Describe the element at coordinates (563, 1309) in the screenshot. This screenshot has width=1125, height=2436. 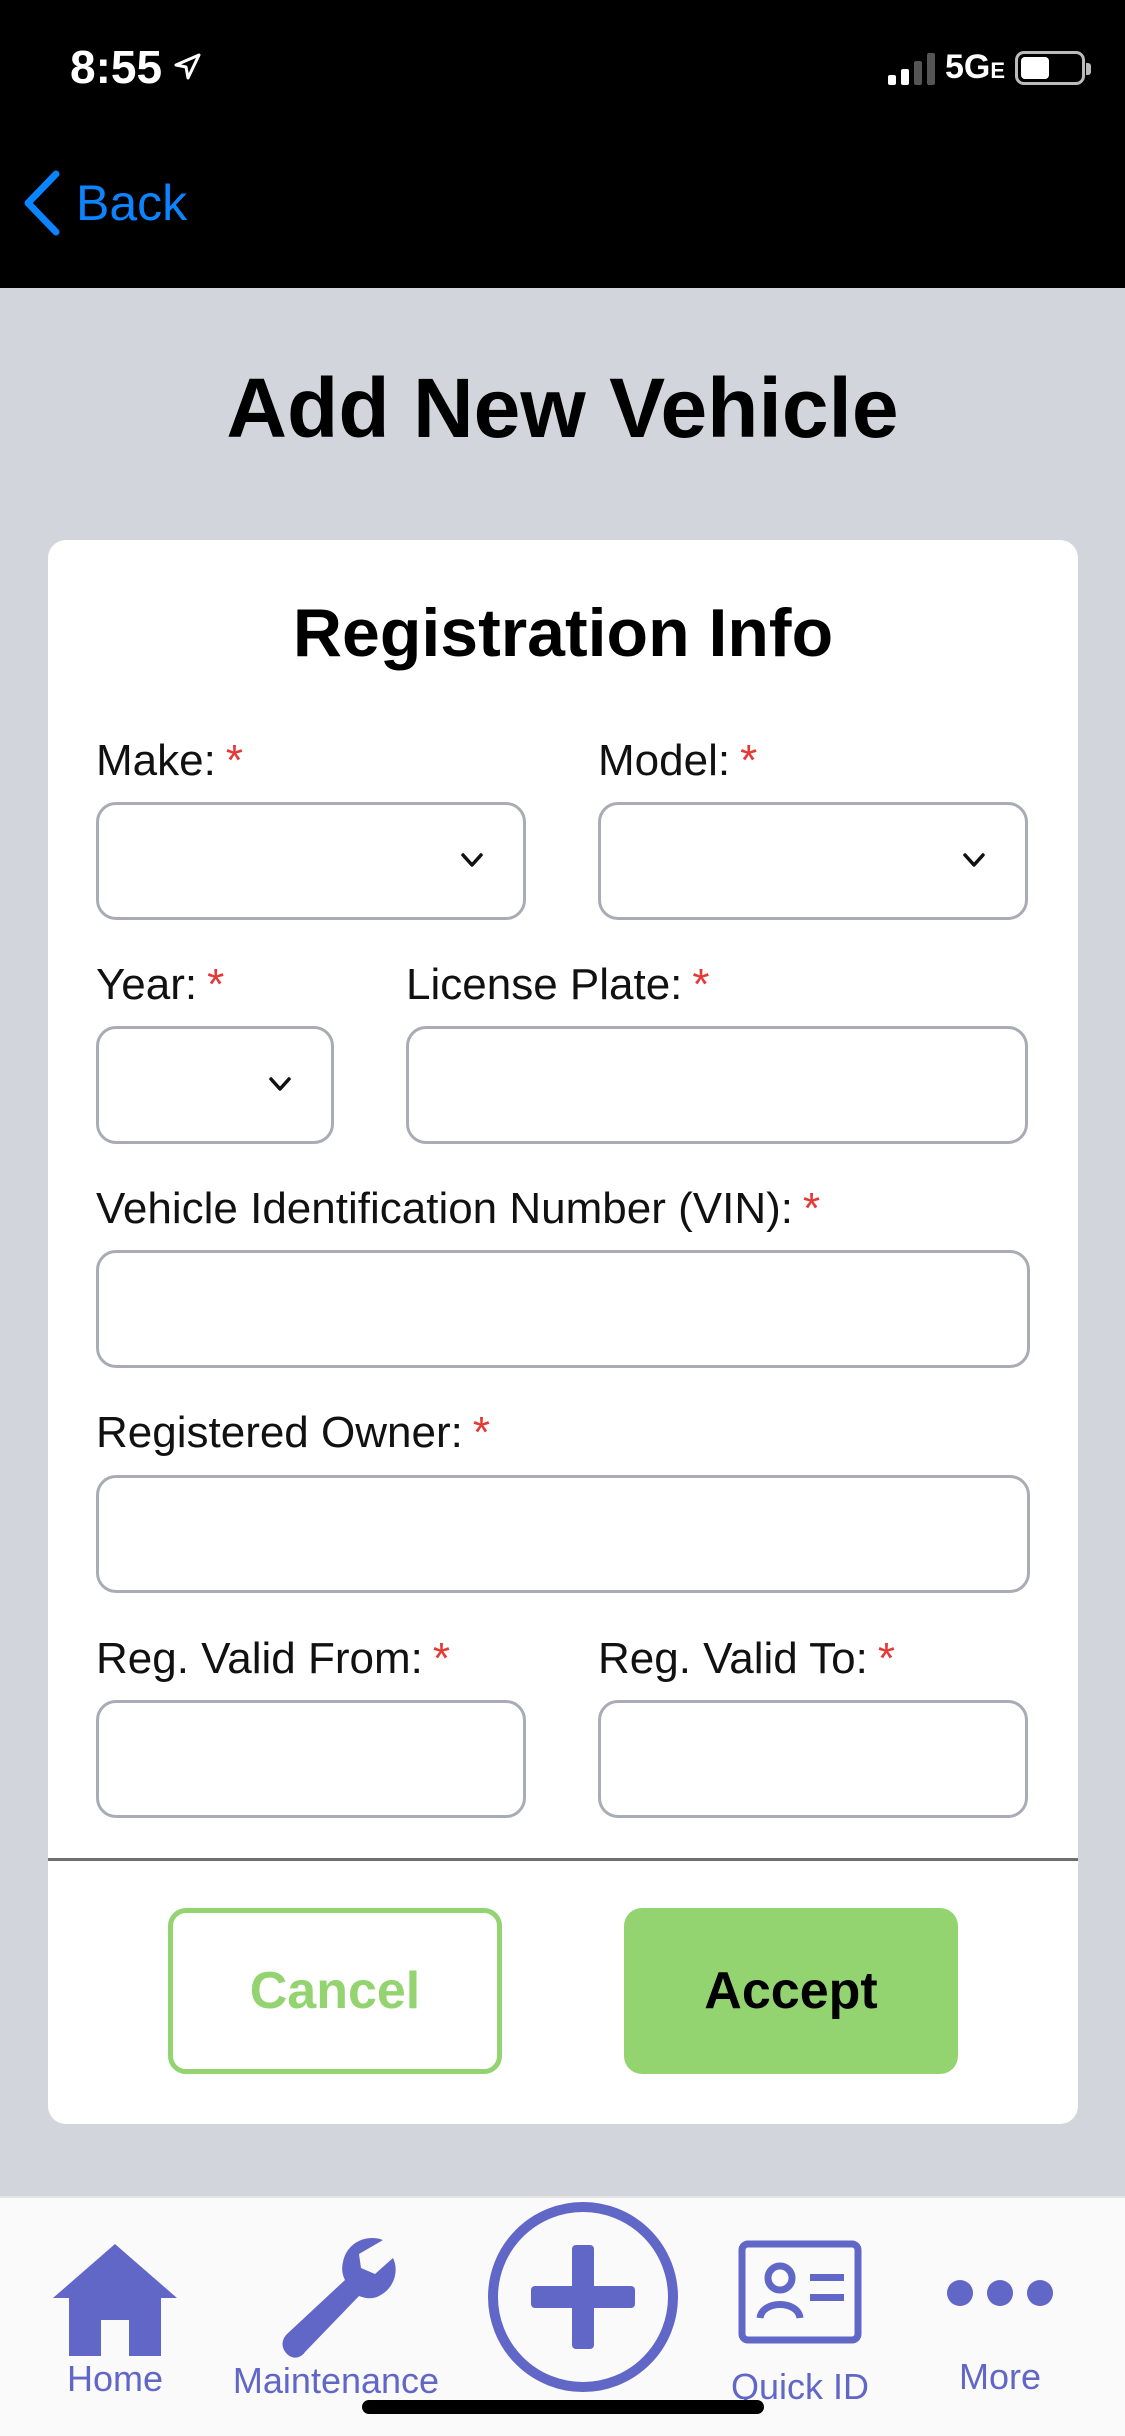
I see `vin-input` at that location.